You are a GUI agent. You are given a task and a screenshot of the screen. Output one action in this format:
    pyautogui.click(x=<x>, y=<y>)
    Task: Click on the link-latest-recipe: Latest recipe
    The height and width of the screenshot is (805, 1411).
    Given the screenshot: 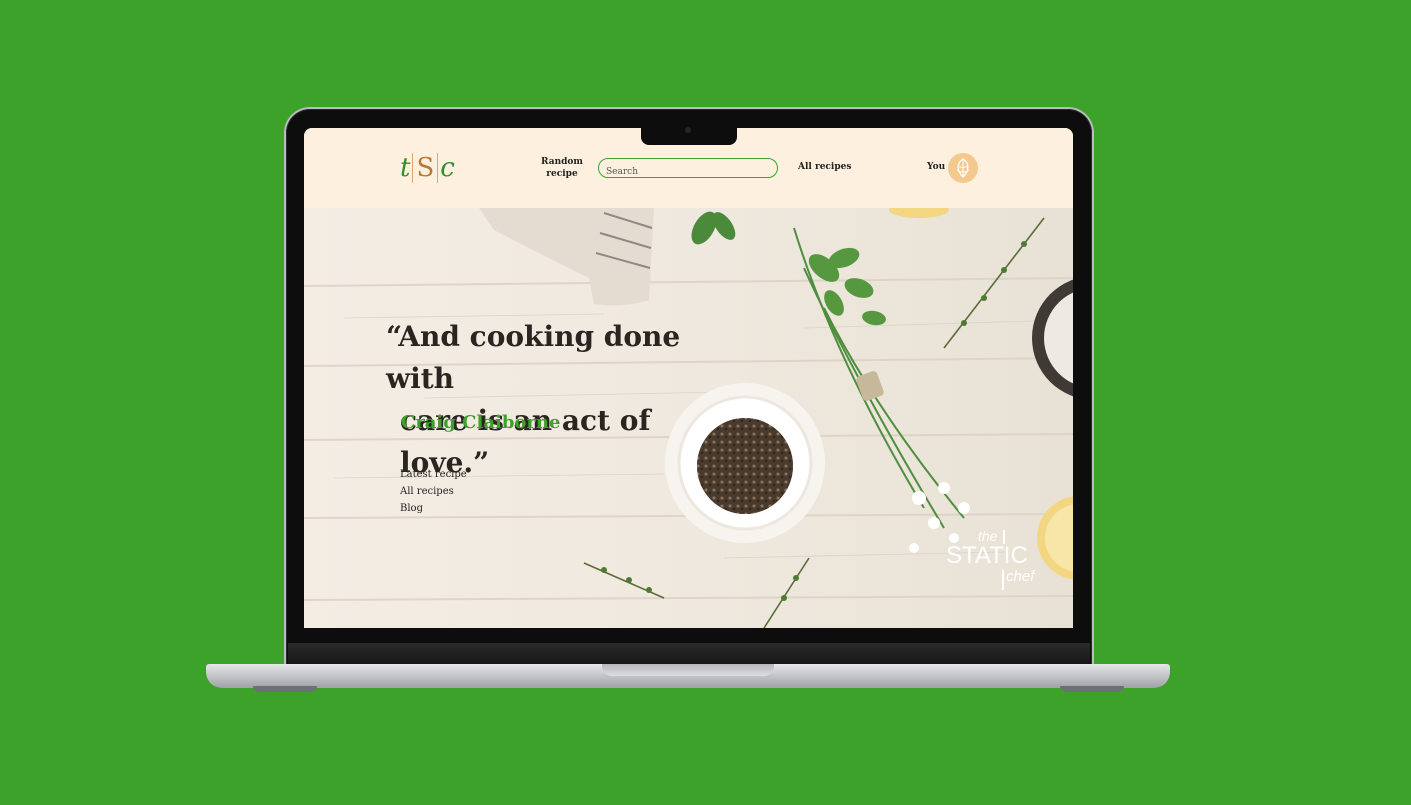 What is the action you would take?
    pyautogui.click(x=433, y=474)
    